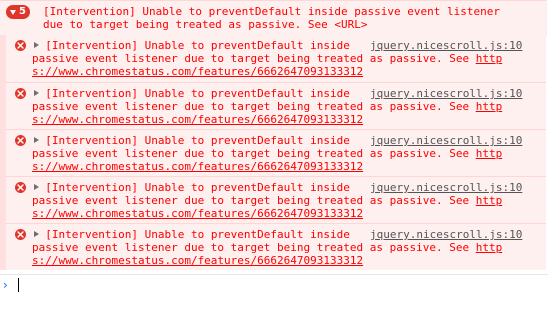  I want to click on error-count-badge: 5, so click(18, 12).